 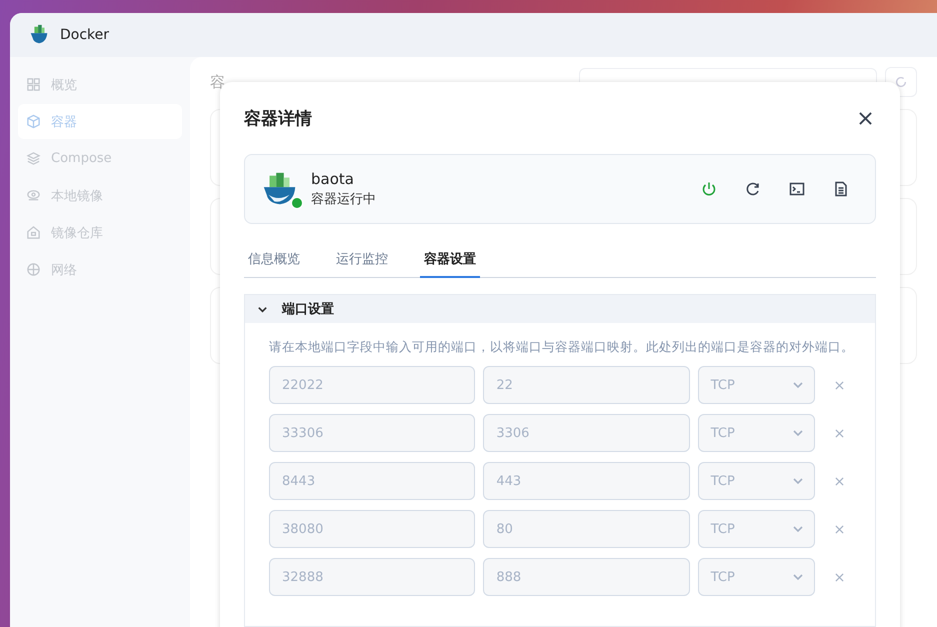 I want to click on container-name: baota, so click(x=333, y=179).